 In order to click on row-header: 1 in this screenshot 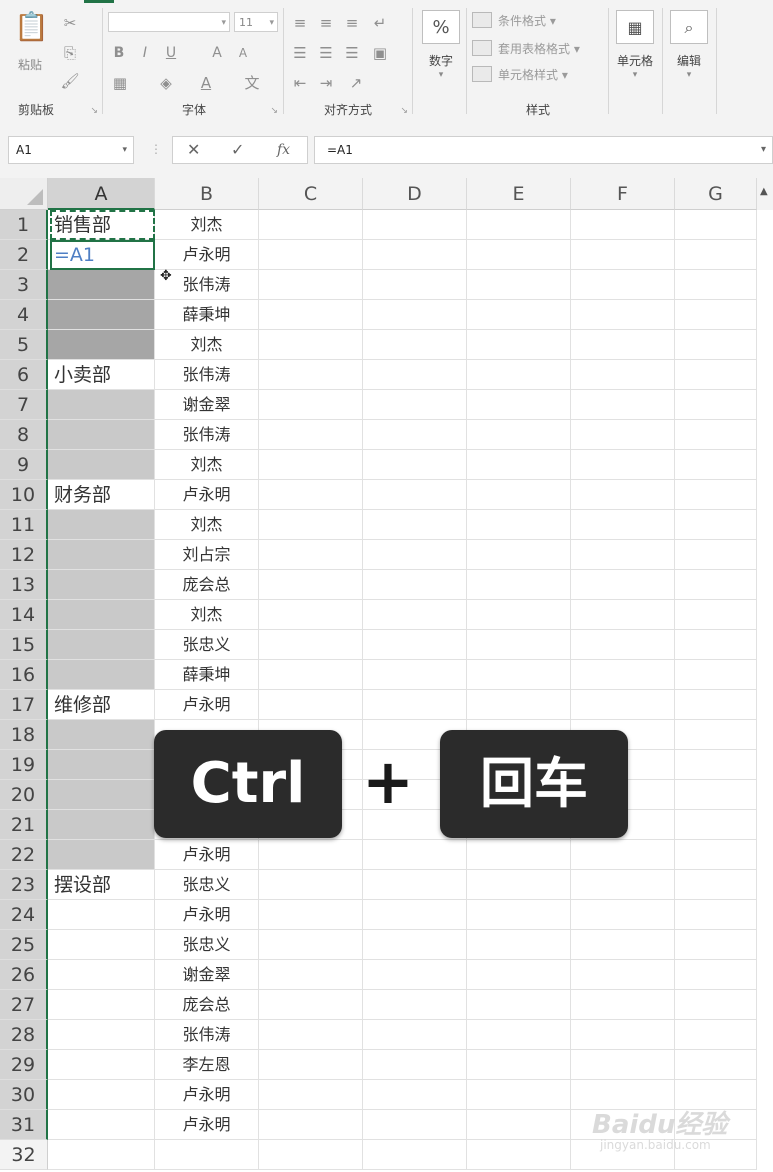, I will do `click(24, 225)`.